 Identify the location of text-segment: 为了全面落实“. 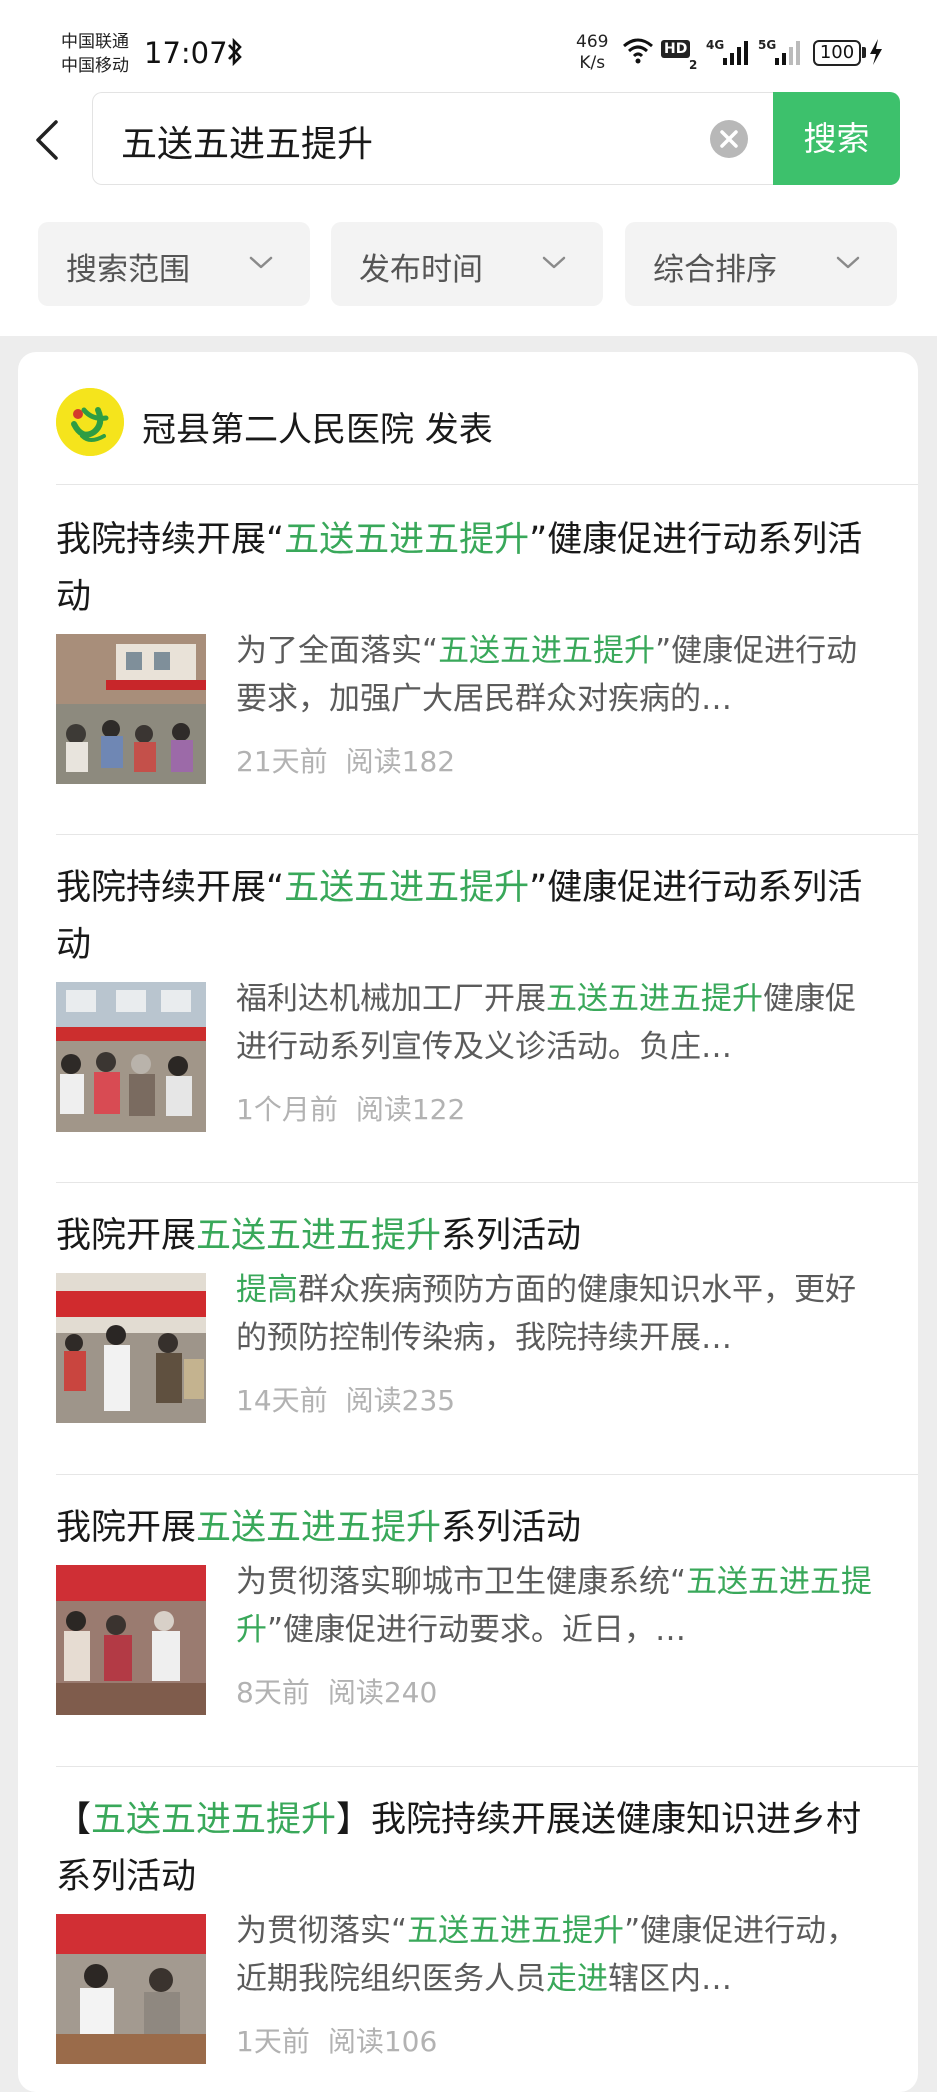
(337, 651).